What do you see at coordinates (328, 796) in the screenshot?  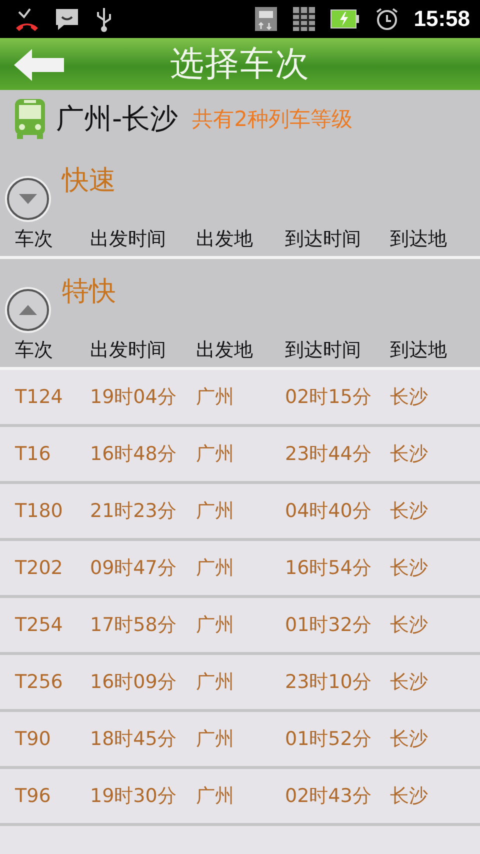 I see `table-cell-text: 02时43分` at bounding box center [328, 796].